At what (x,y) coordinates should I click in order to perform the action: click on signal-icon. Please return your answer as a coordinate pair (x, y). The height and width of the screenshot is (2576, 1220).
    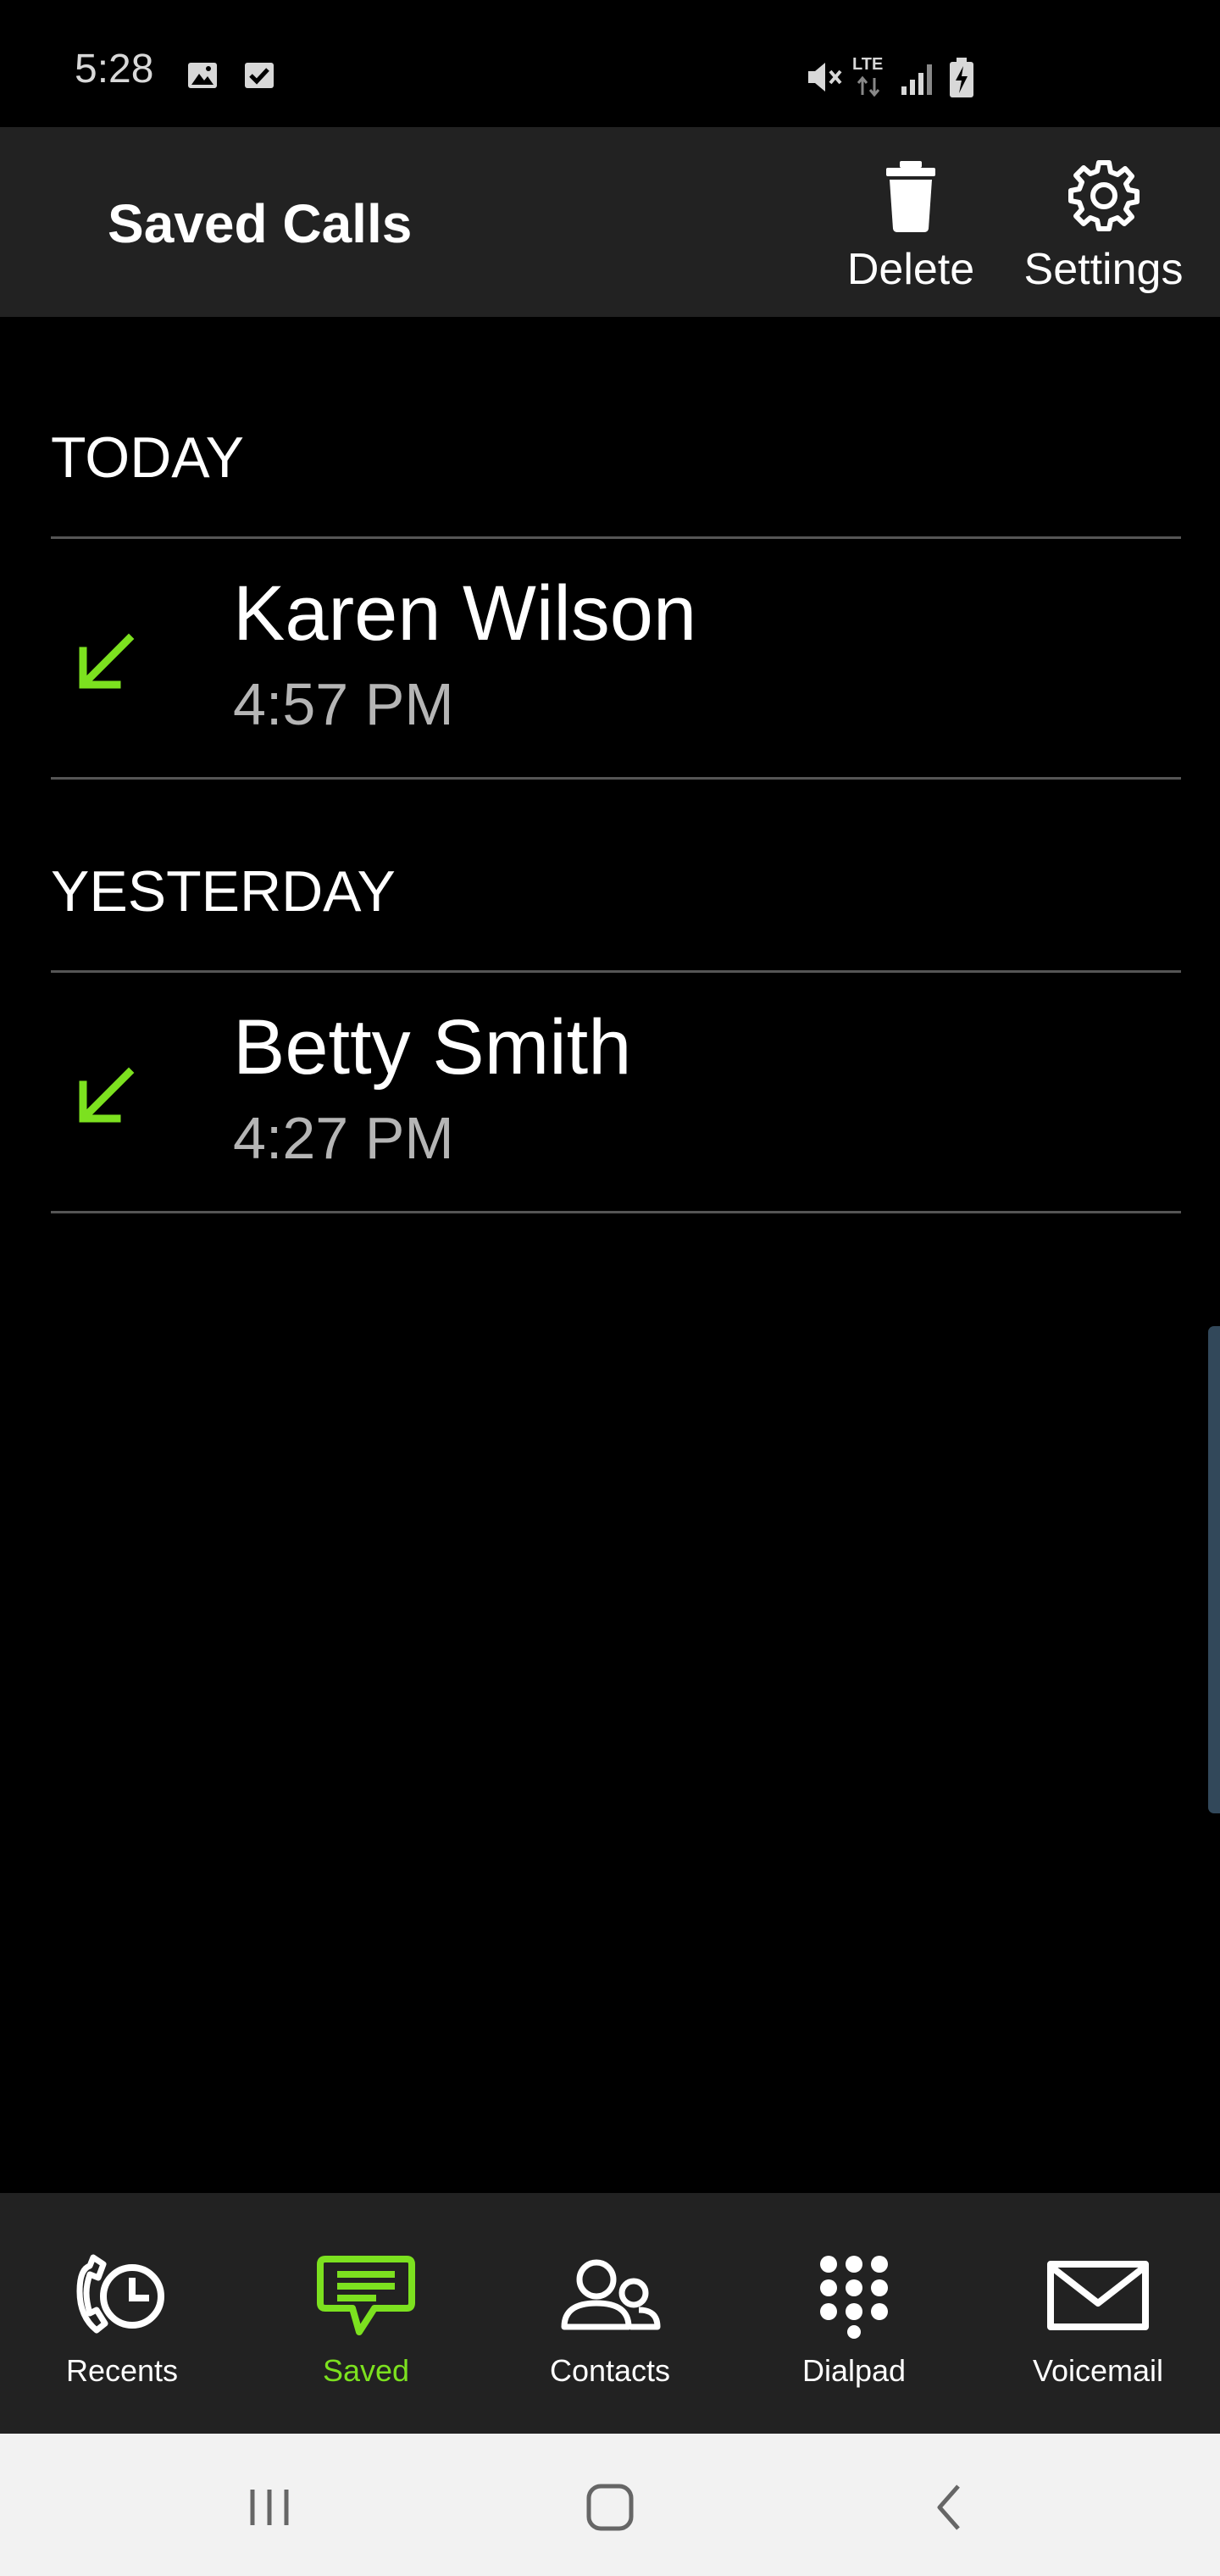
    Looking at the image, I should click on (916, 79).